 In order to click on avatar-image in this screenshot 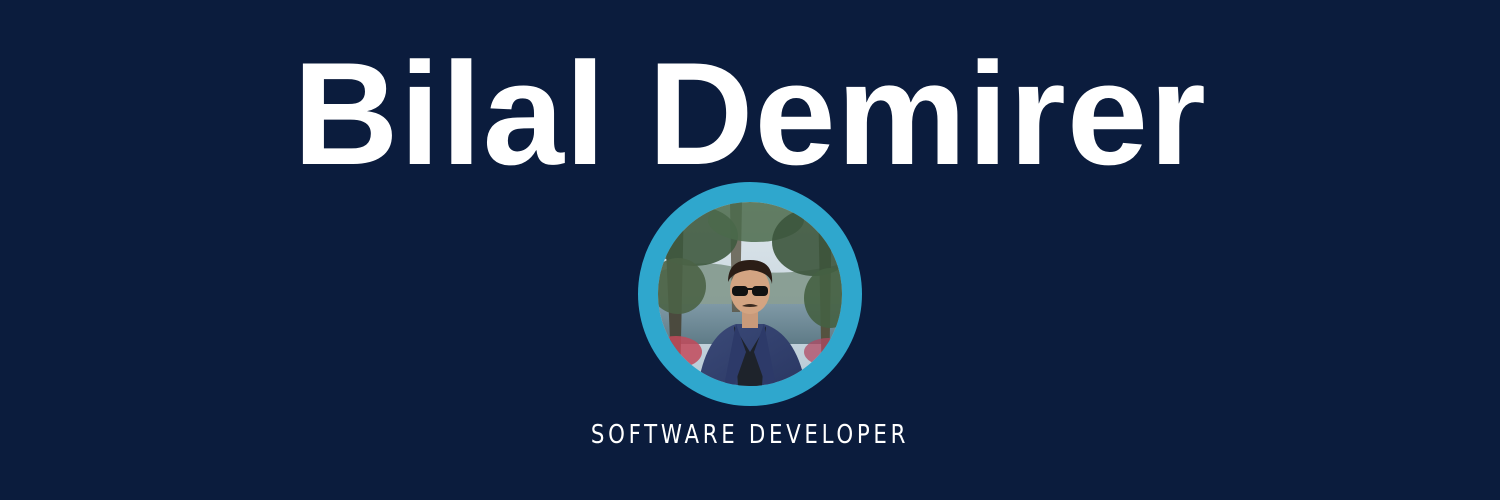, I will do `click(750, 294)`.